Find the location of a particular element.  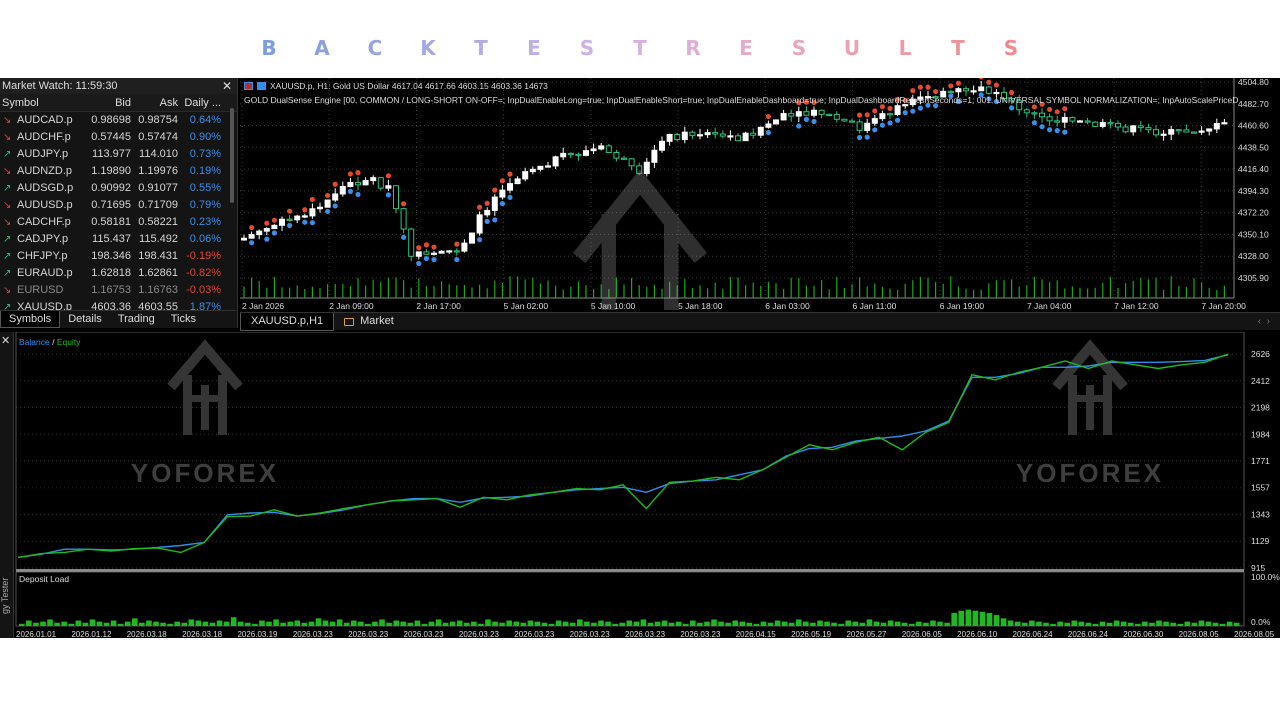

tab-symbols: Symbols is located at coordinates (30, 319).